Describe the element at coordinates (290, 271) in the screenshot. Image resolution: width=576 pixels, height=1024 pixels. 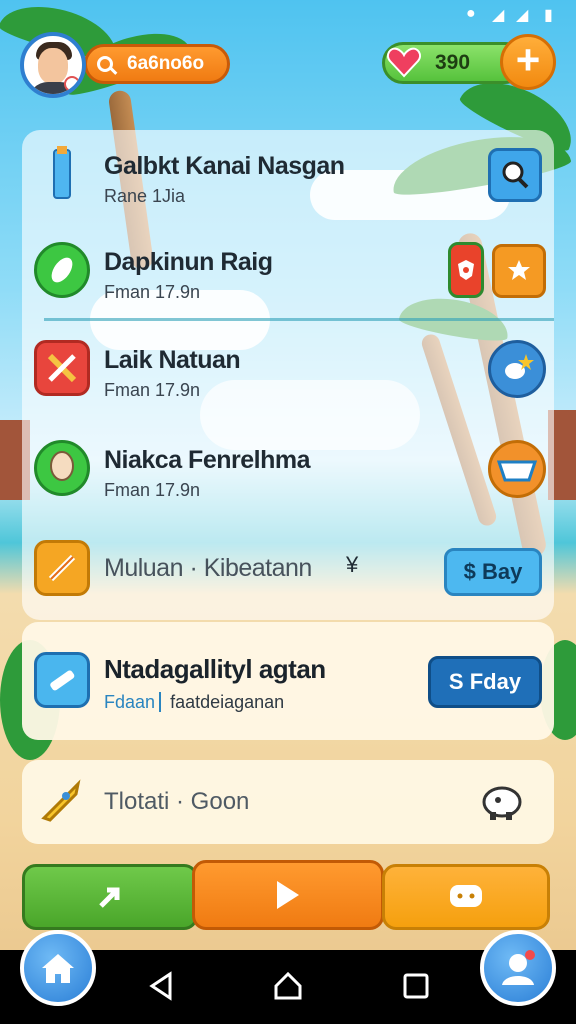
I see `list-item: Dapkinun Raig Fman 17.9n` at that location.